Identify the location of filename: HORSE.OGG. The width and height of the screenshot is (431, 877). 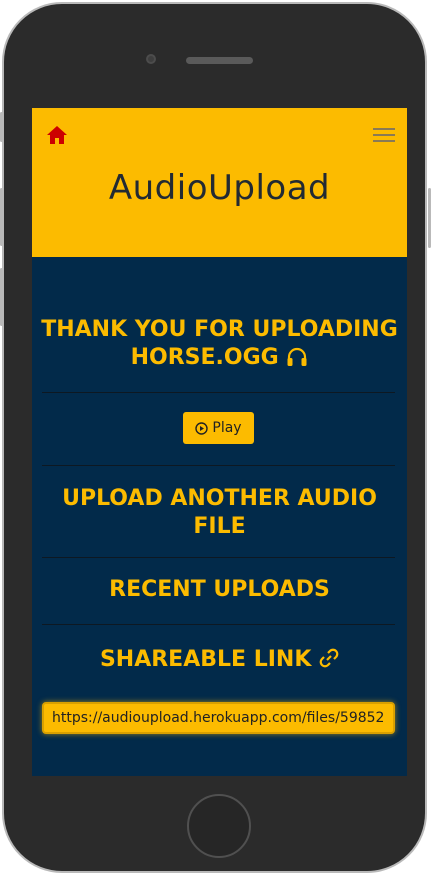
(204, 357).